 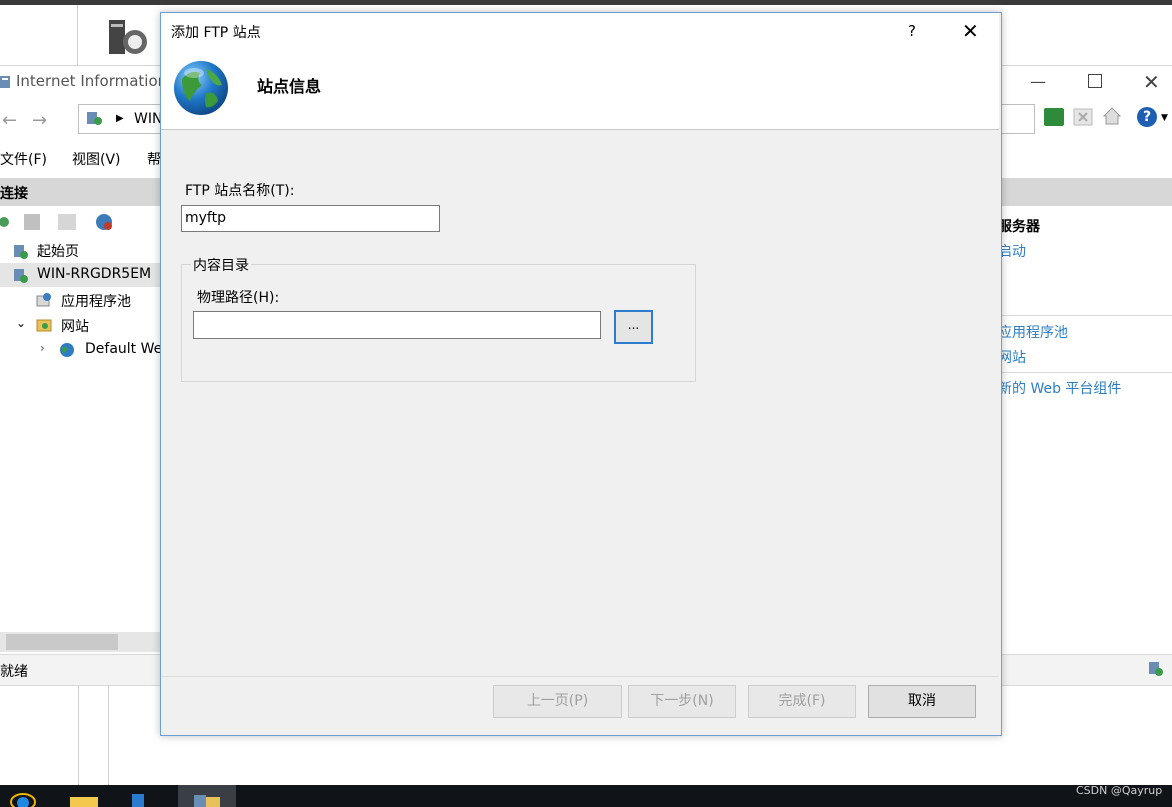 I want to click on server-manager-icon, so click(x=128, y=37).